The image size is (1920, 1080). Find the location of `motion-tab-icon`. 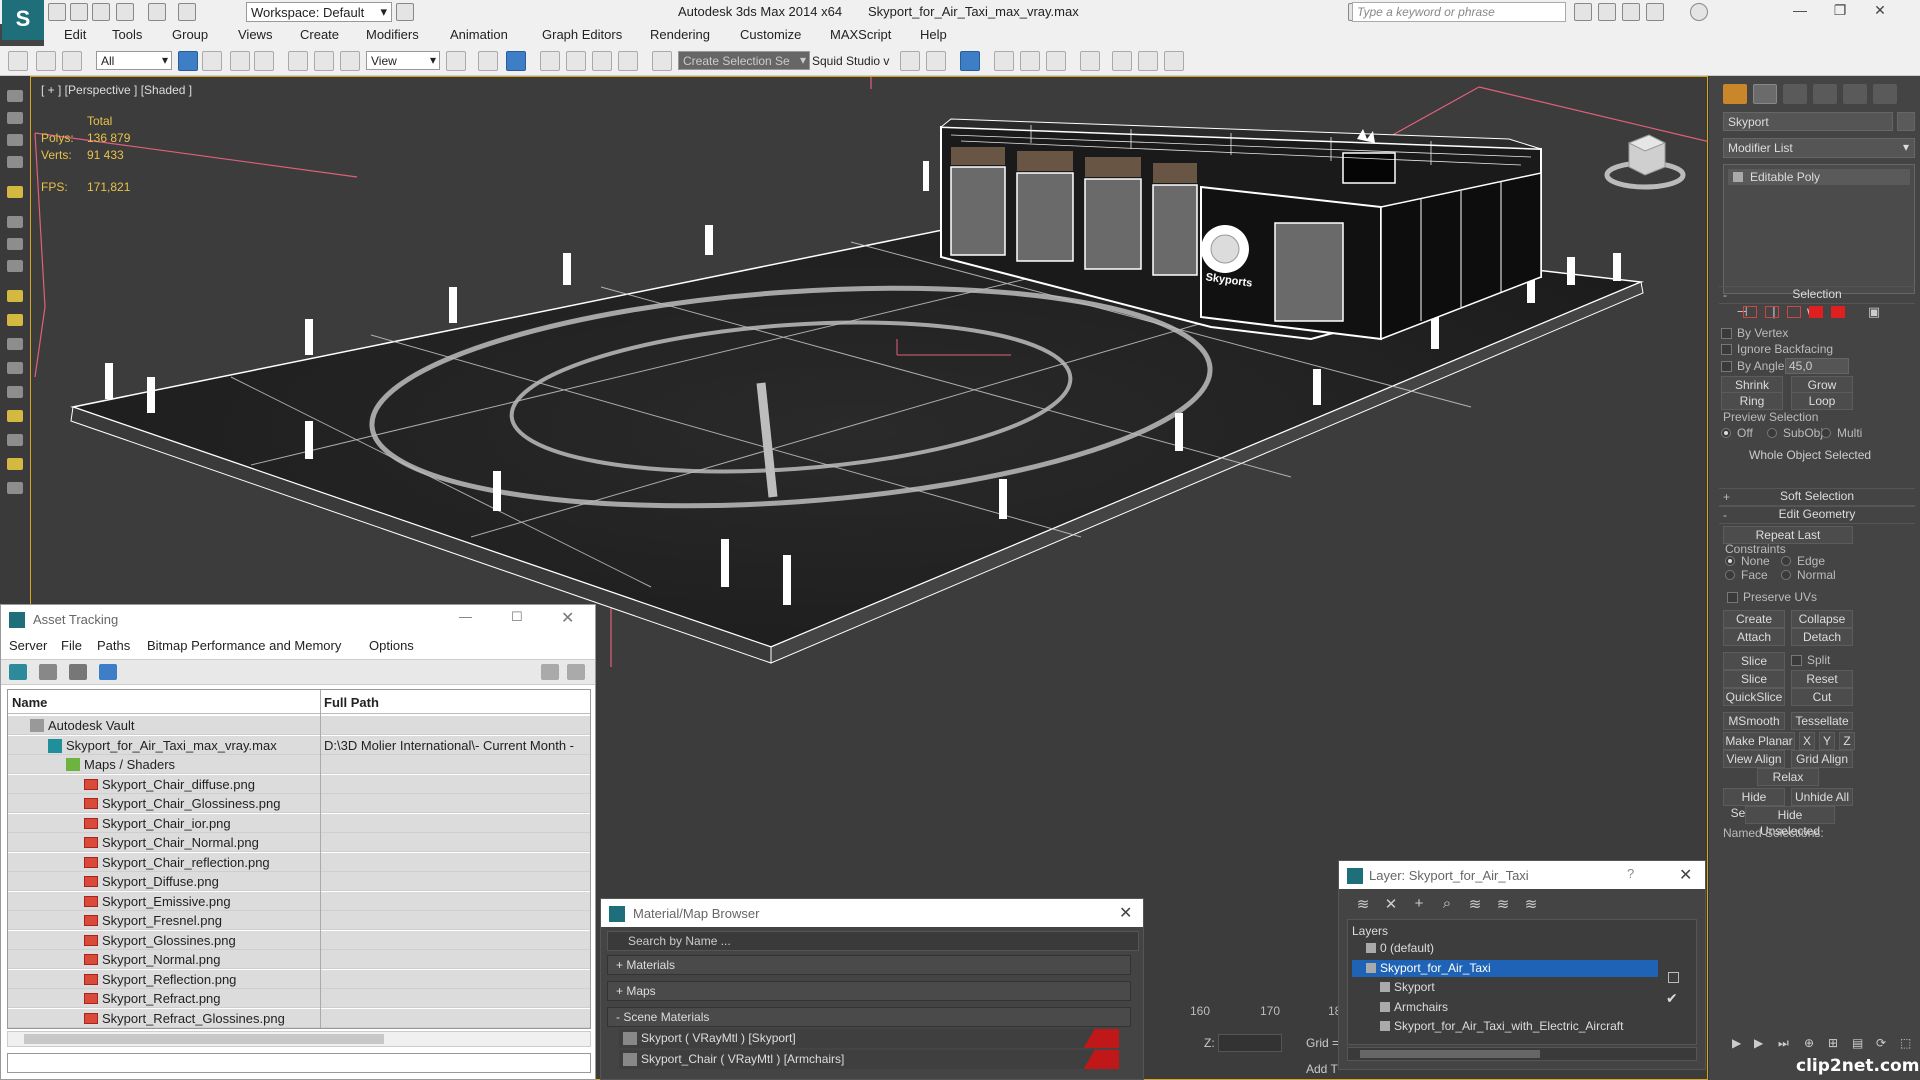

motion-tab-icon is located at coordinates (1825, 94).